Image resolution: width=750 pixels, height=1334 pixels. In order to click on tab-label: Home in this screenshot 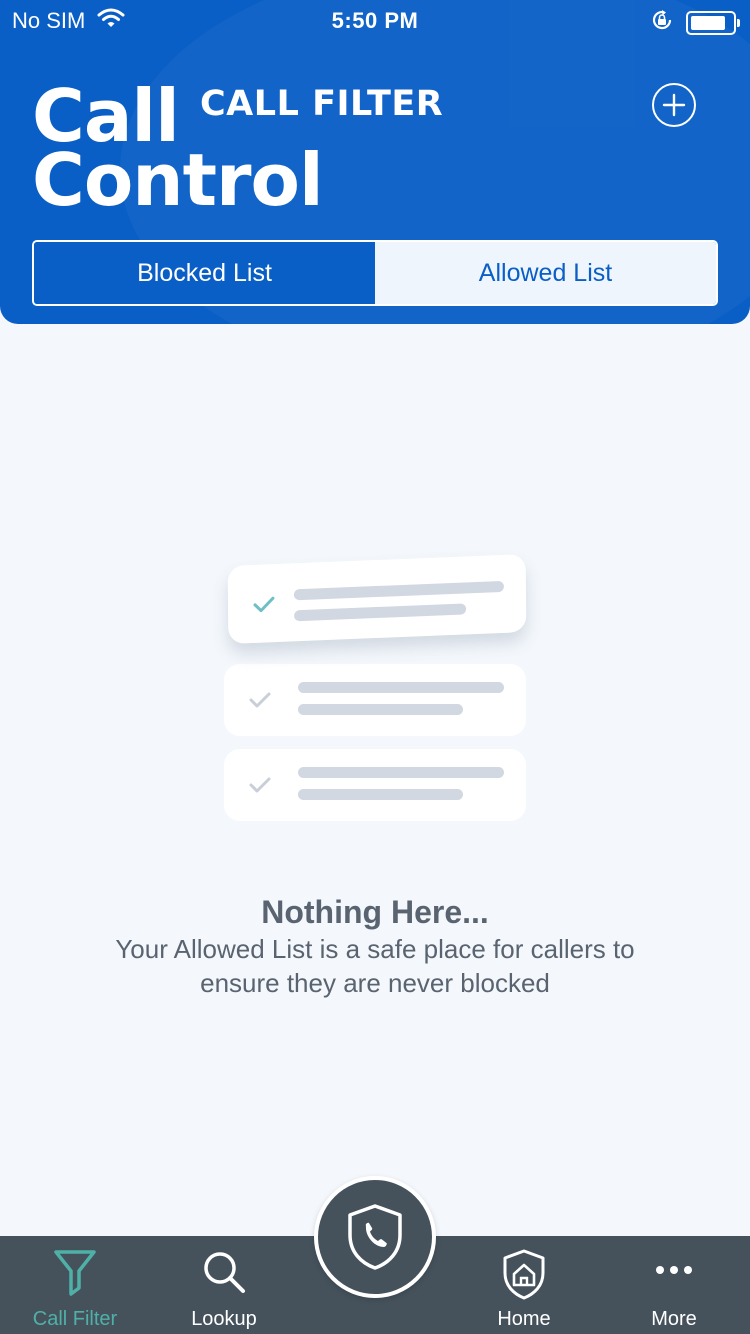, I will do `click(524, 1319)`.